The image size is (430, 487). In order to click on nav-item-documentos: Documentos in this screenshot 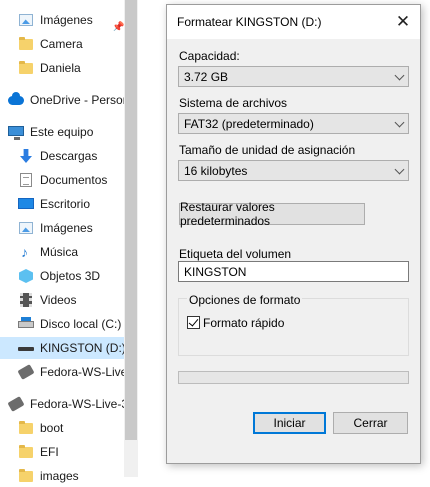, I will do `click(62, 180)`.